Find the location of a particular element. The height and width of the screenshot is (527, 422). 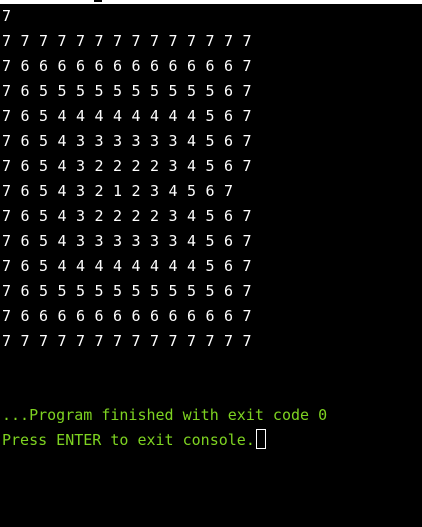

exit-prompt-line: Press ENTER to exit console. is located at coordinates (134, 440).